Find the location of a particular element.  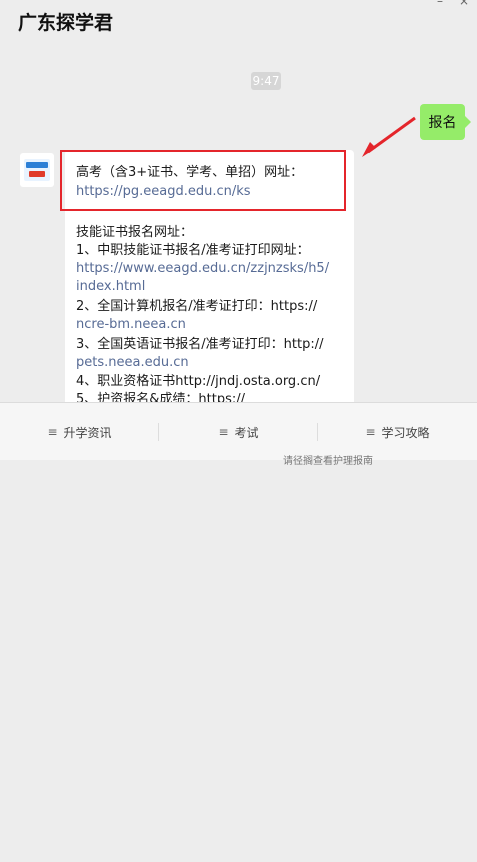

window-controls: – × is located at coordinates (453, 4).